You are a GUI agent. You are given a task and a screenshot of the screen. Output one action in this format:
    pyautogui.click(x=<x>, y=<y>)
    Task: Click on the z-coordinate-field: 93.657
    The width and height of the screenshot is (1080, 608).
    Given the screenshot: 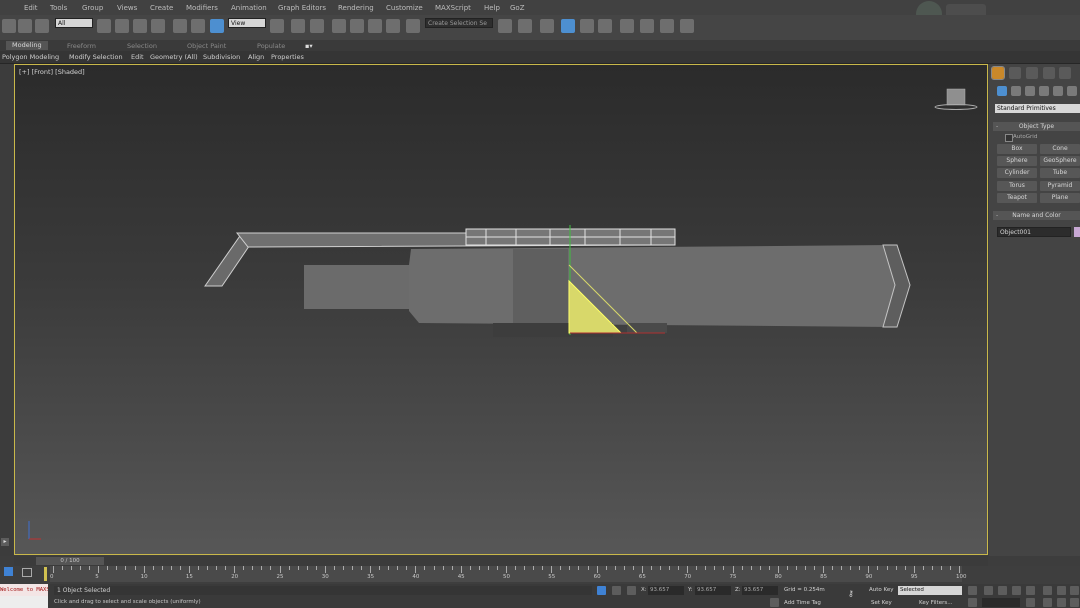 What is the action you would take?
    pyautogui.click(x=760, y=590)
    